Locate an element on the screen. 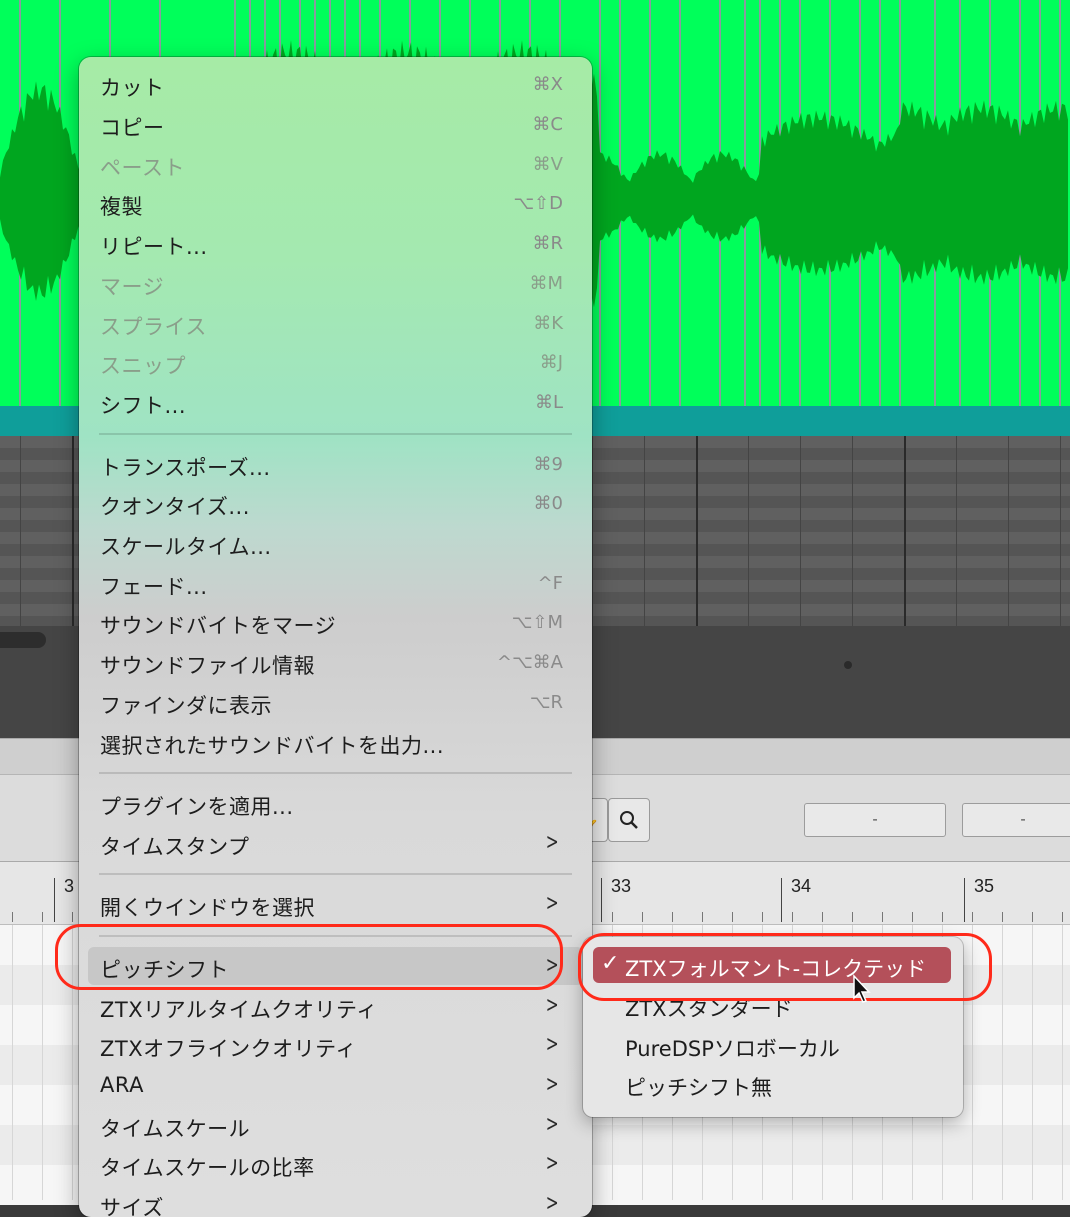  menu-item-label: コピー is located at coordinates (132, 128).